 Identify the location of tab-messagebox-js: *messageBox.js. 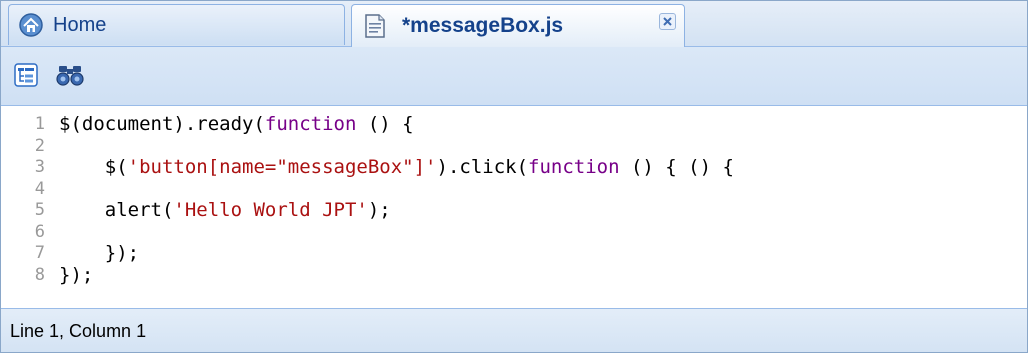
(518, 25).